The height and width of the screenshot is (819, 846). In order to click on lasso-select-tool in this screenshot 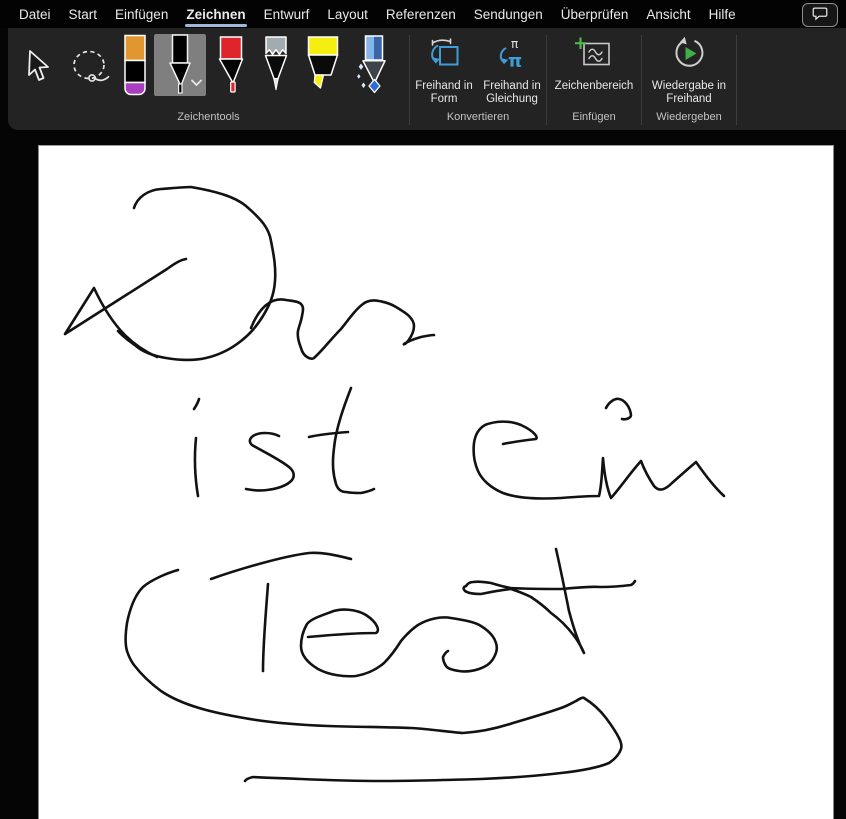, I will do `click(91, 69)`.